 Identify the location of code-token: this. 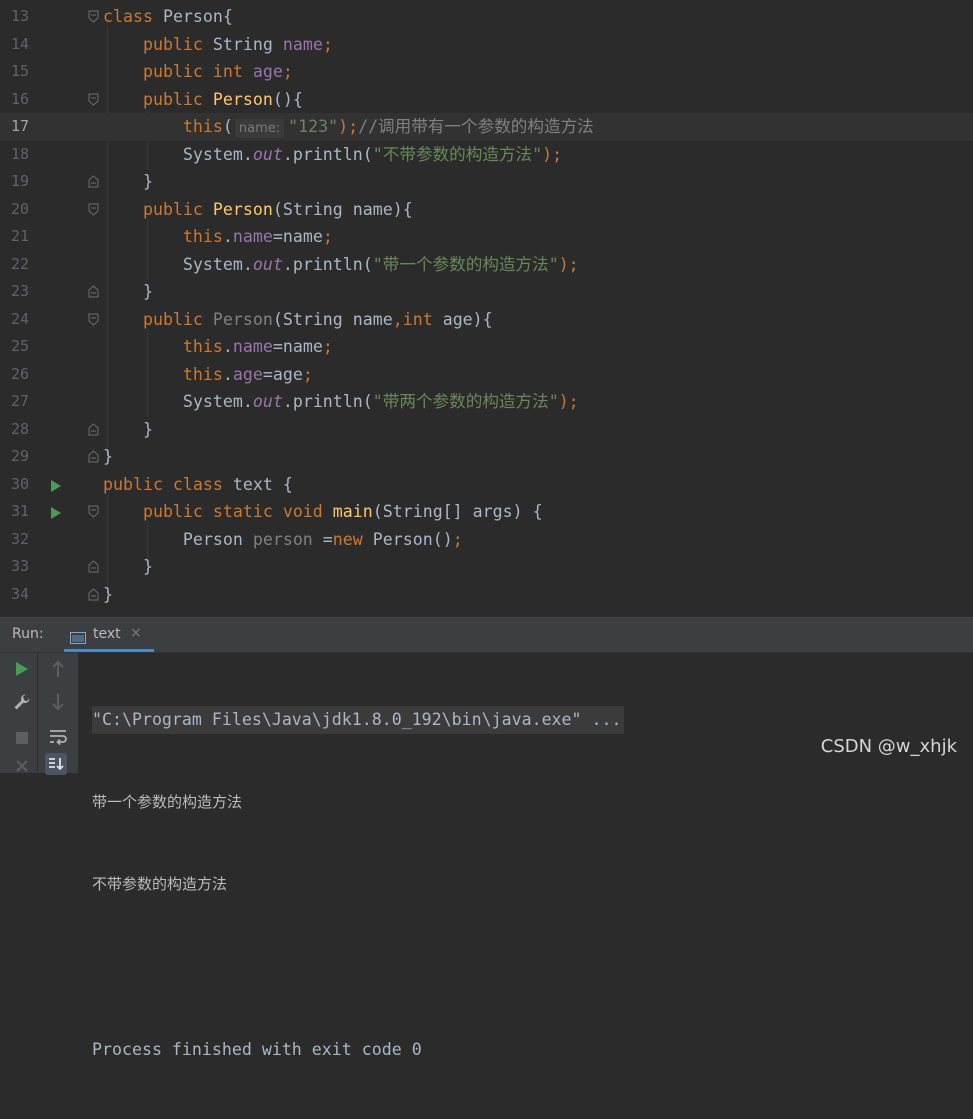
(163, 374).